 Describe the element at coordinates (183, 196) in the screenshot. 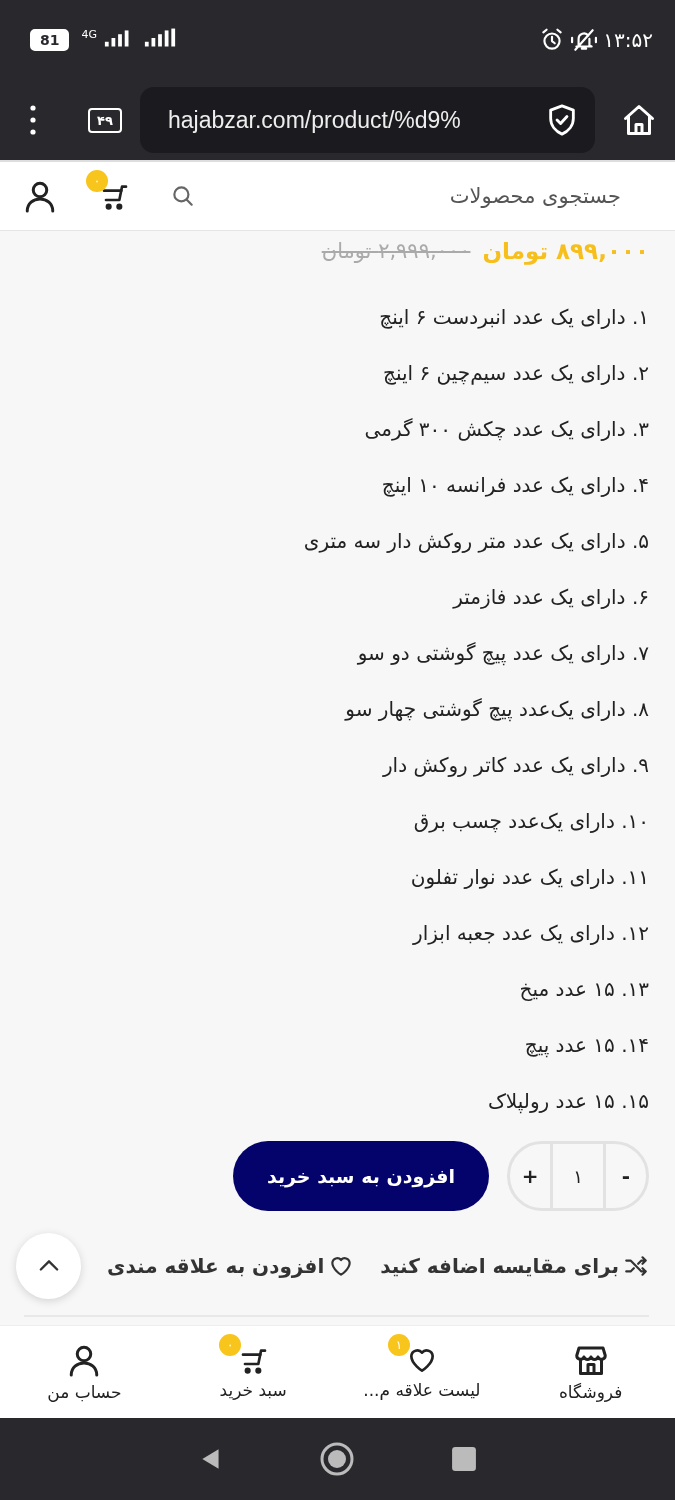

I see `search-icon` at that location.